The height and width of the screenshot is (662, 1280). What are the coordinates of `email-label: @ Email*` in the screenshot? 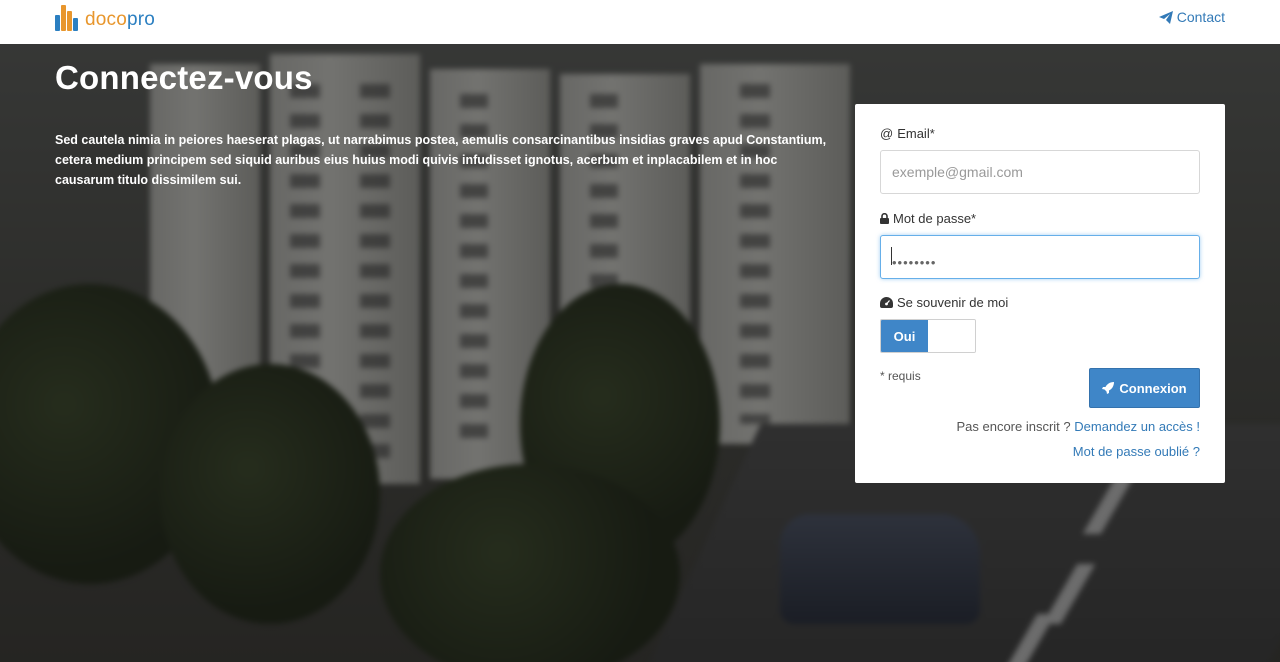 It's located at (907, 133).